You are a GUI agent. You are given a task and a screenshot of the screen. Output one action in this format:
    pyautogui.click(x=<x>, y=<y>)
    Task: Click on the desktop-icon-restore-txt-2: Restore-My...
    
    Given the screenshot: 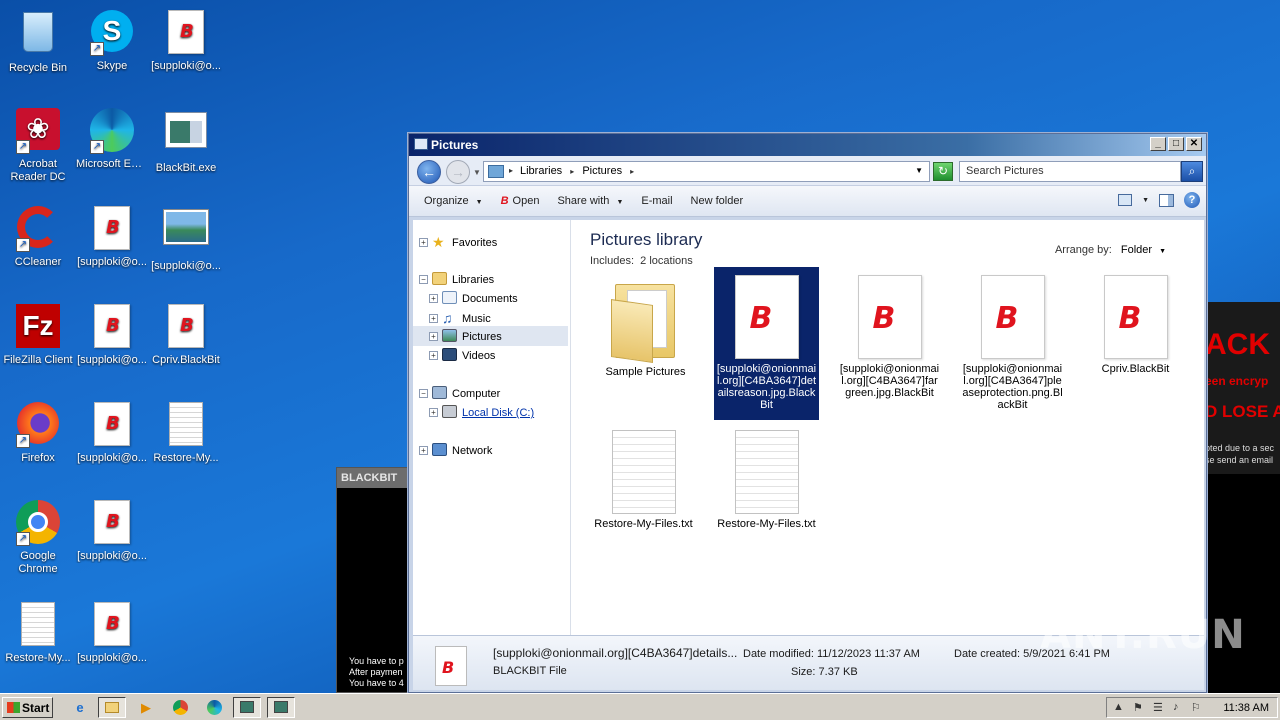 What is the action you would take?
    pyautogui.click(x=38, y=632)
    